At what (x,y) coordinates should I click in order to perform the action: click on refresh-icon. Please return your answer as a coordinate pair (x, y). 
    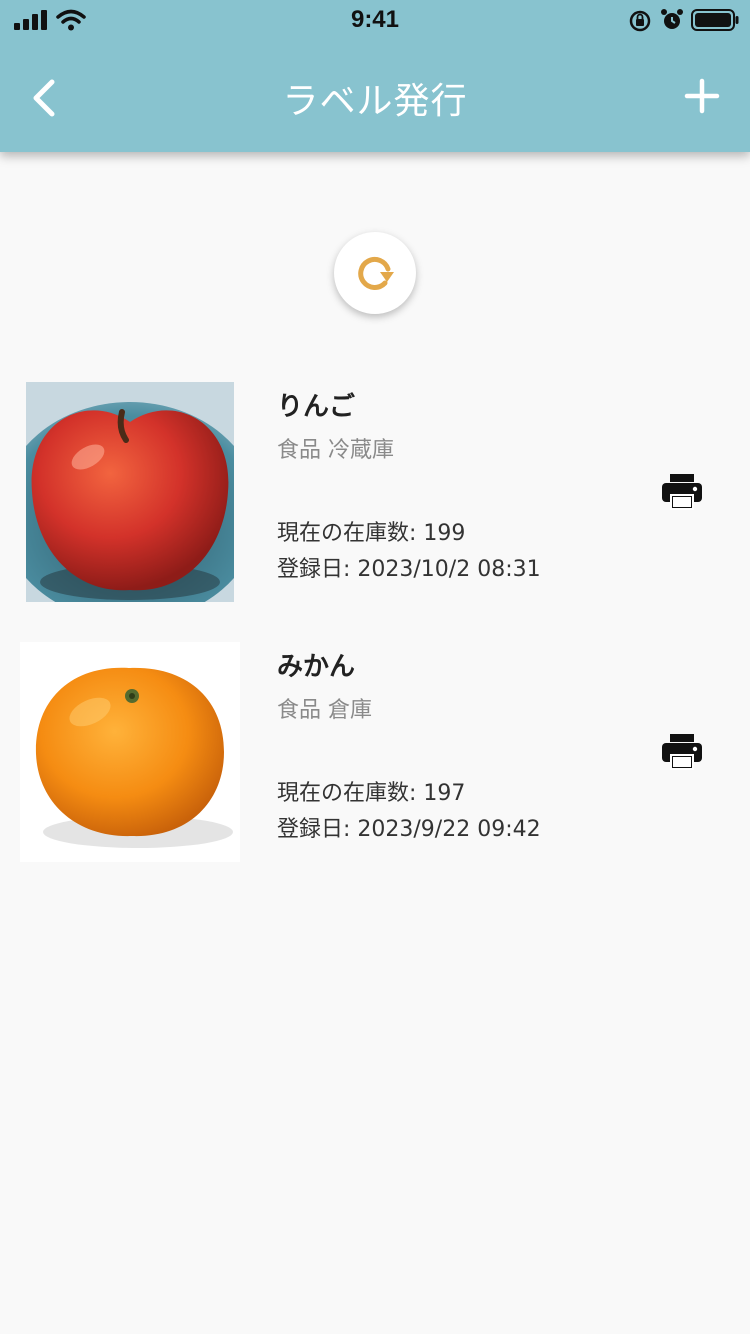
    Looking at the image, I should click on (376, 273).